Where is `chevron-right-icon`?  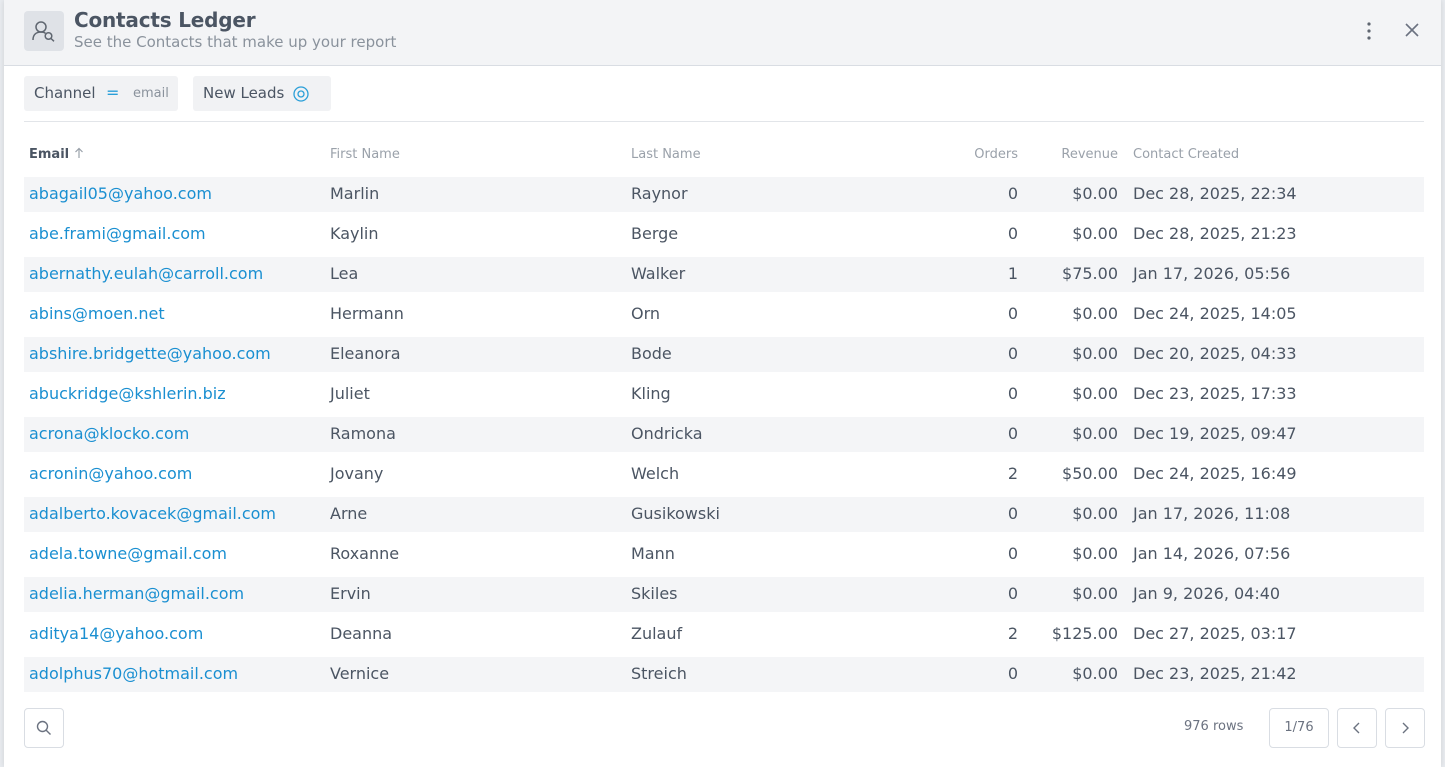 chevron-right-icon is located at coordinates (1405, 728).